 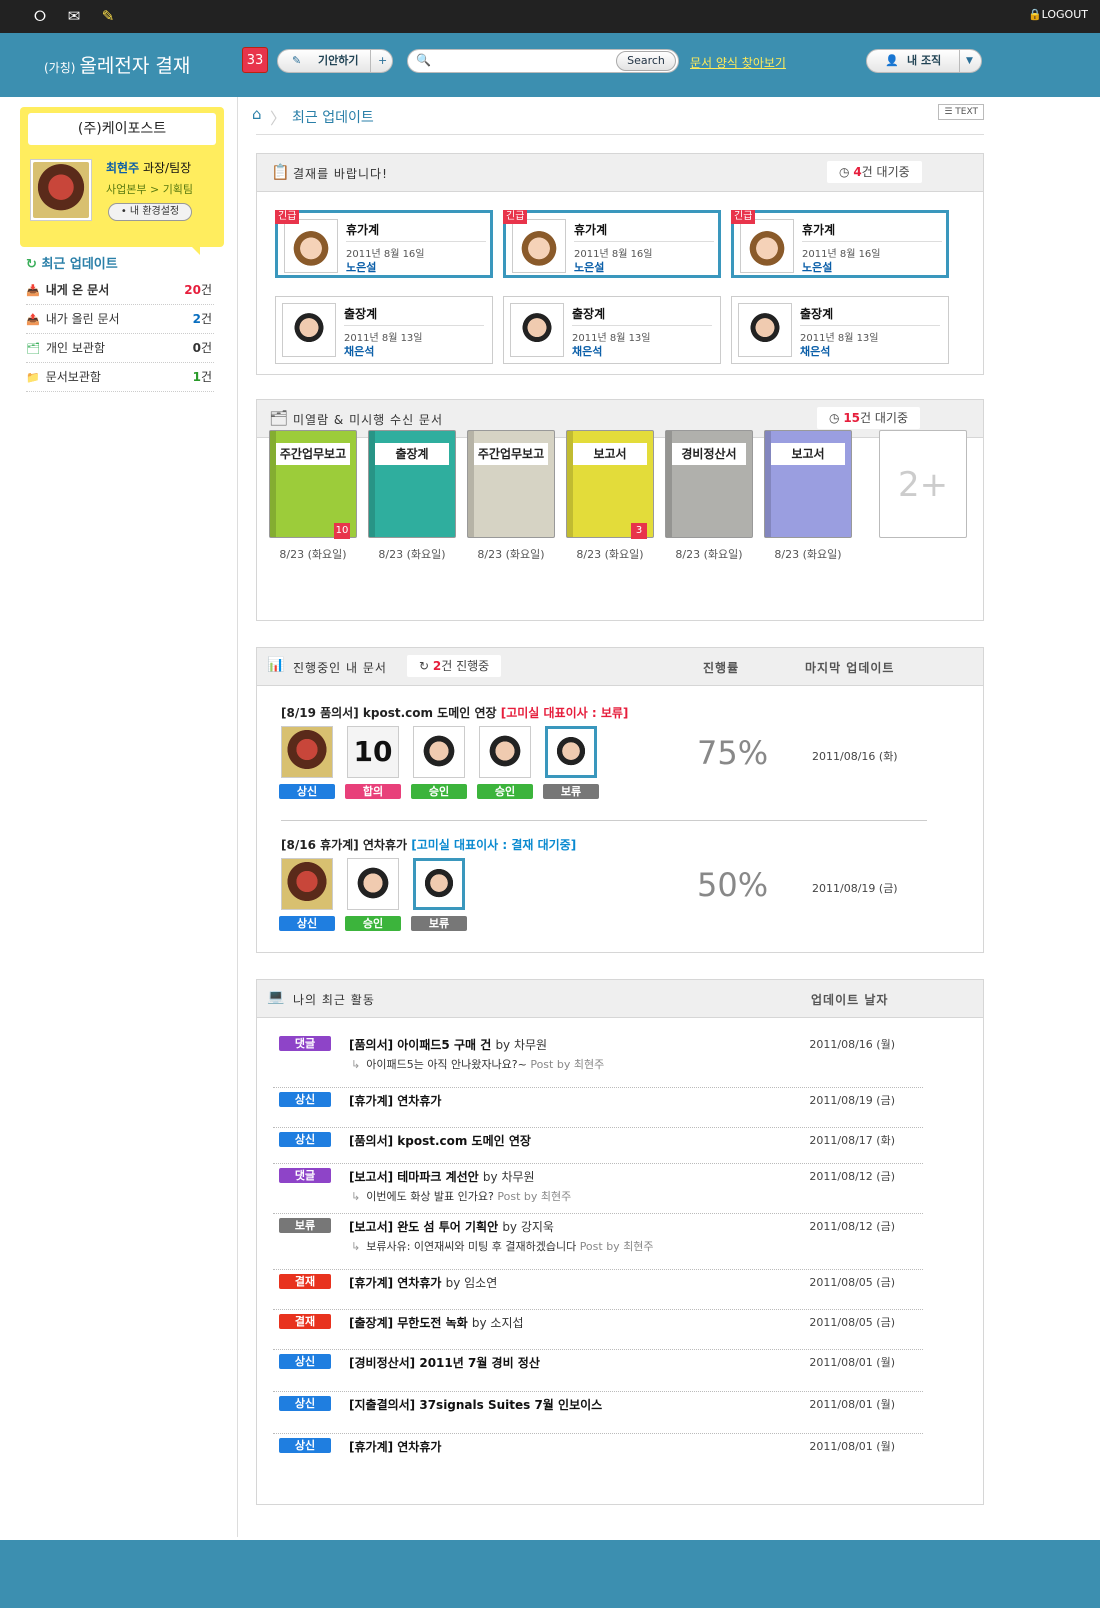 What do you see at coordinates (519, 61) in the screenshot?
I see `search-input` at bounding box center [519, 61].